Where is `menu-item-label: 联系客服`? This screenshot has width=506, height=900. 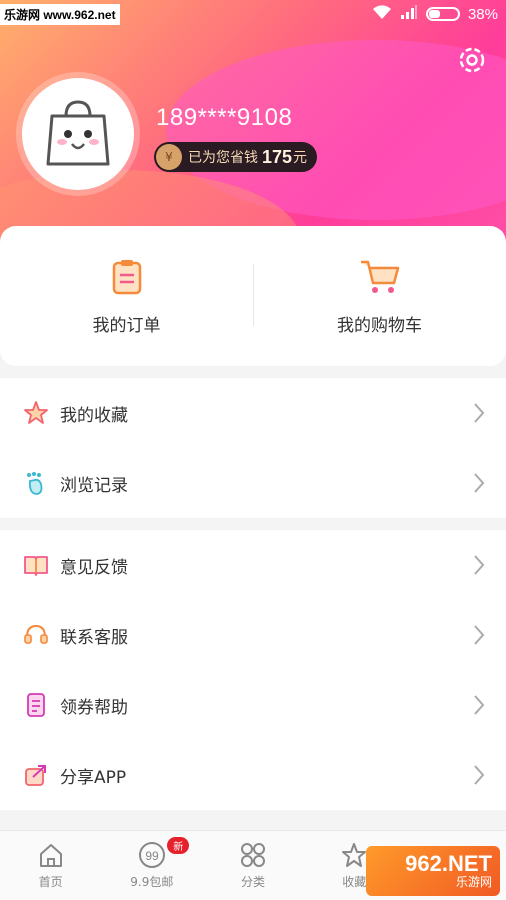 menu-item-label: 联系客服 is located at coordinates (94, 637).